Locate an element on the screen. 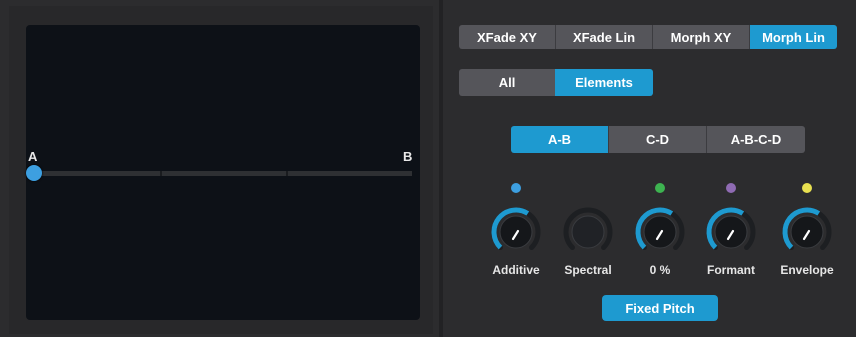 This screenshot has height=337, width=866. xfade-xy-button: XFade XY is located at coordinates (507, 37).